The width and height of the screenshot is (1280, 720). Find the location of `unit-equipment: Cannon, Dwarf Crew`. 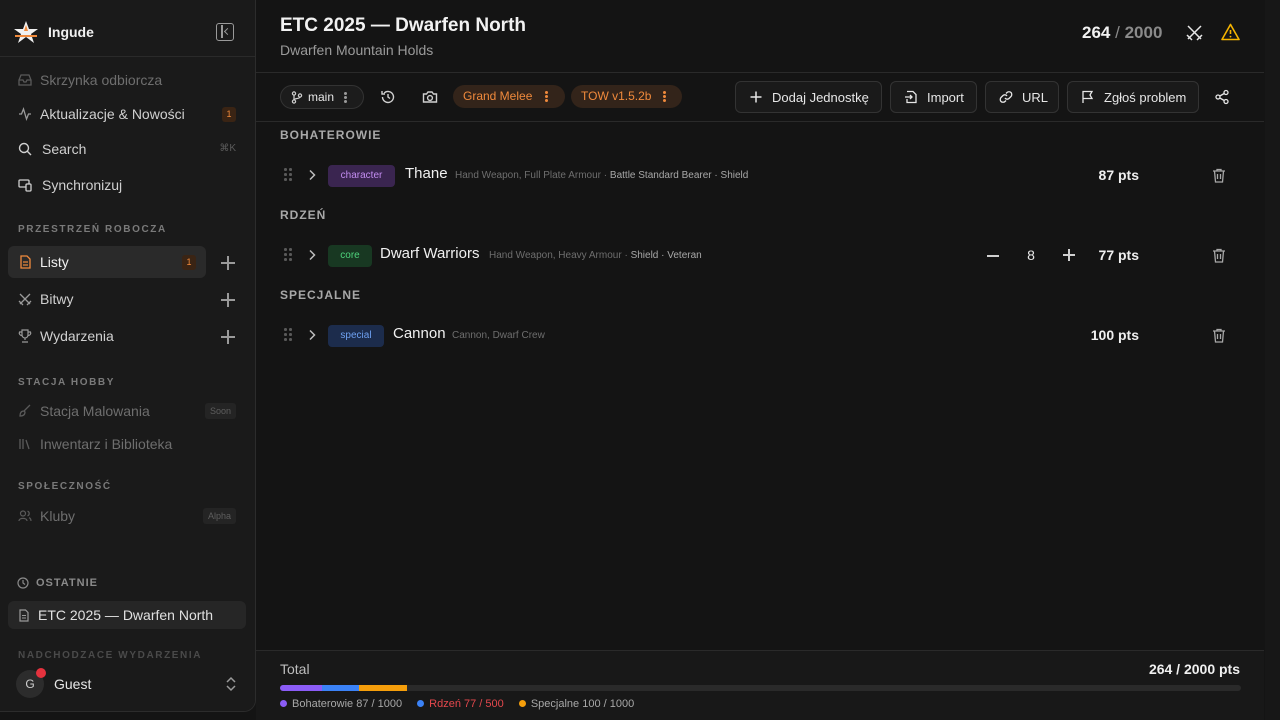

unit-equipment: Cannon, Dwarf Crew is located at coordinates (498, 335).